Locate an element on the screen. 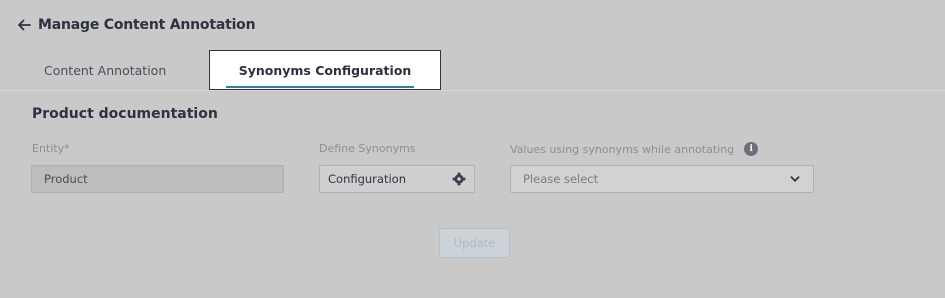 This screenshot has height=298, width=945. tabs-divider is located at coordinates (472, 90).